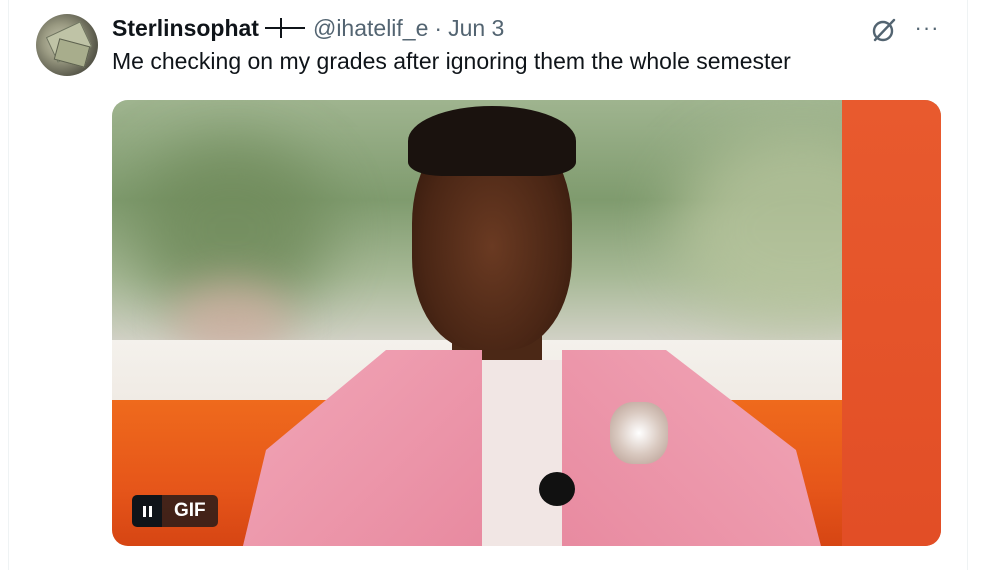 This screenshot has width=984, height=570. Describe the element at coordinates (308, 28) in the screenshot. I see `tweet-header: Sterlinsophat @ihatelif_e · Jun 3` at that location.